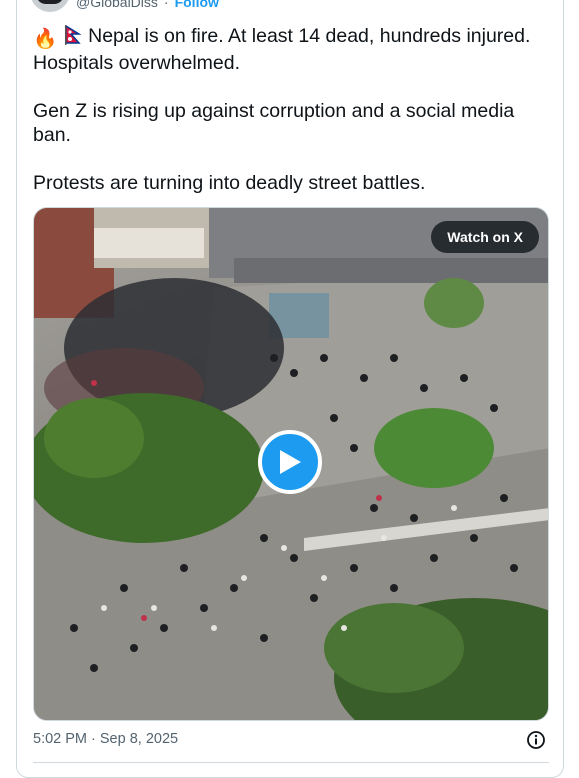 Image resolution: width=579 pixels, height=778 pixels. I want to click on divider, so click(291, 762).